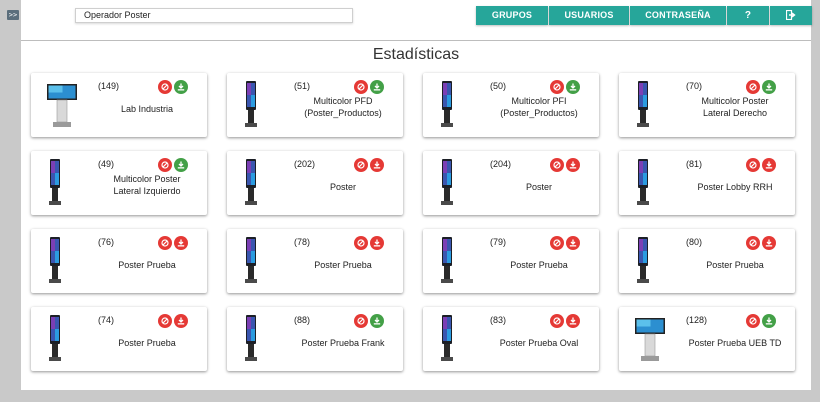 This screenshot has height=402, width=820. Describe the element at coordinates (416, 54) in the screenshot. I see `page-title: Estadísticas` at that location.